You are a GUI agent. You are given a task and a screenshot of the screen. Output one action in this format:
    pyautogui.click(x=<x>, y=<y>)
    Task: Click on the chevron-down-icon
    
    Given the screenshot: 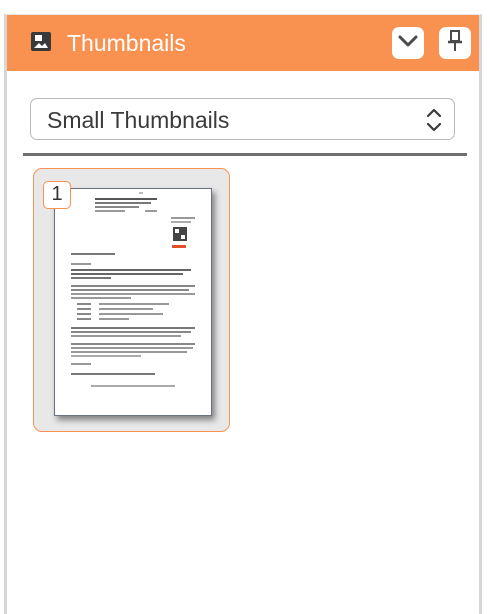 What is the action you would take?
    pyautogui.click(x=408, y=43)
    